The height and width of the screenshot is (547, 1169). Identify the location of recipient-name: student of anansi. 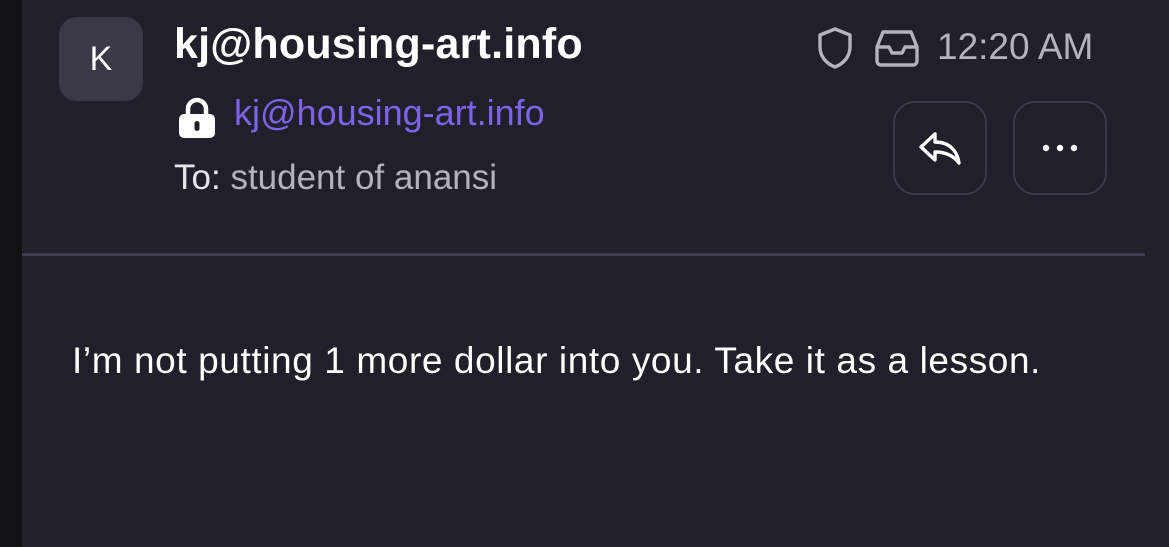
(363, 177).